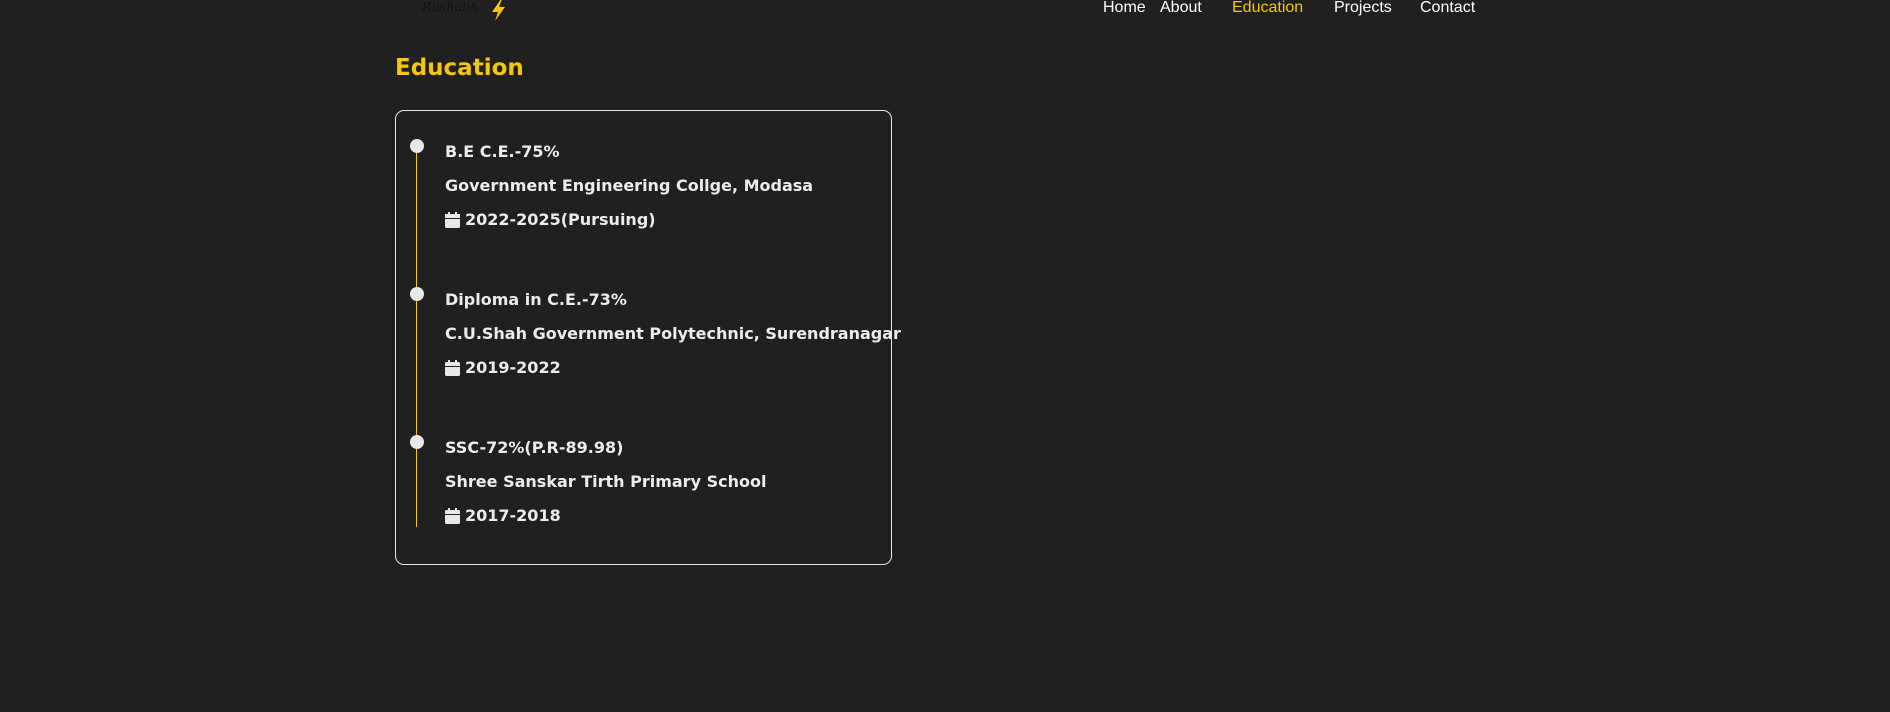 The width and height of the screenshot is (1890, 712). I want to click on nav-education-link: Education, so click(1267, 8).